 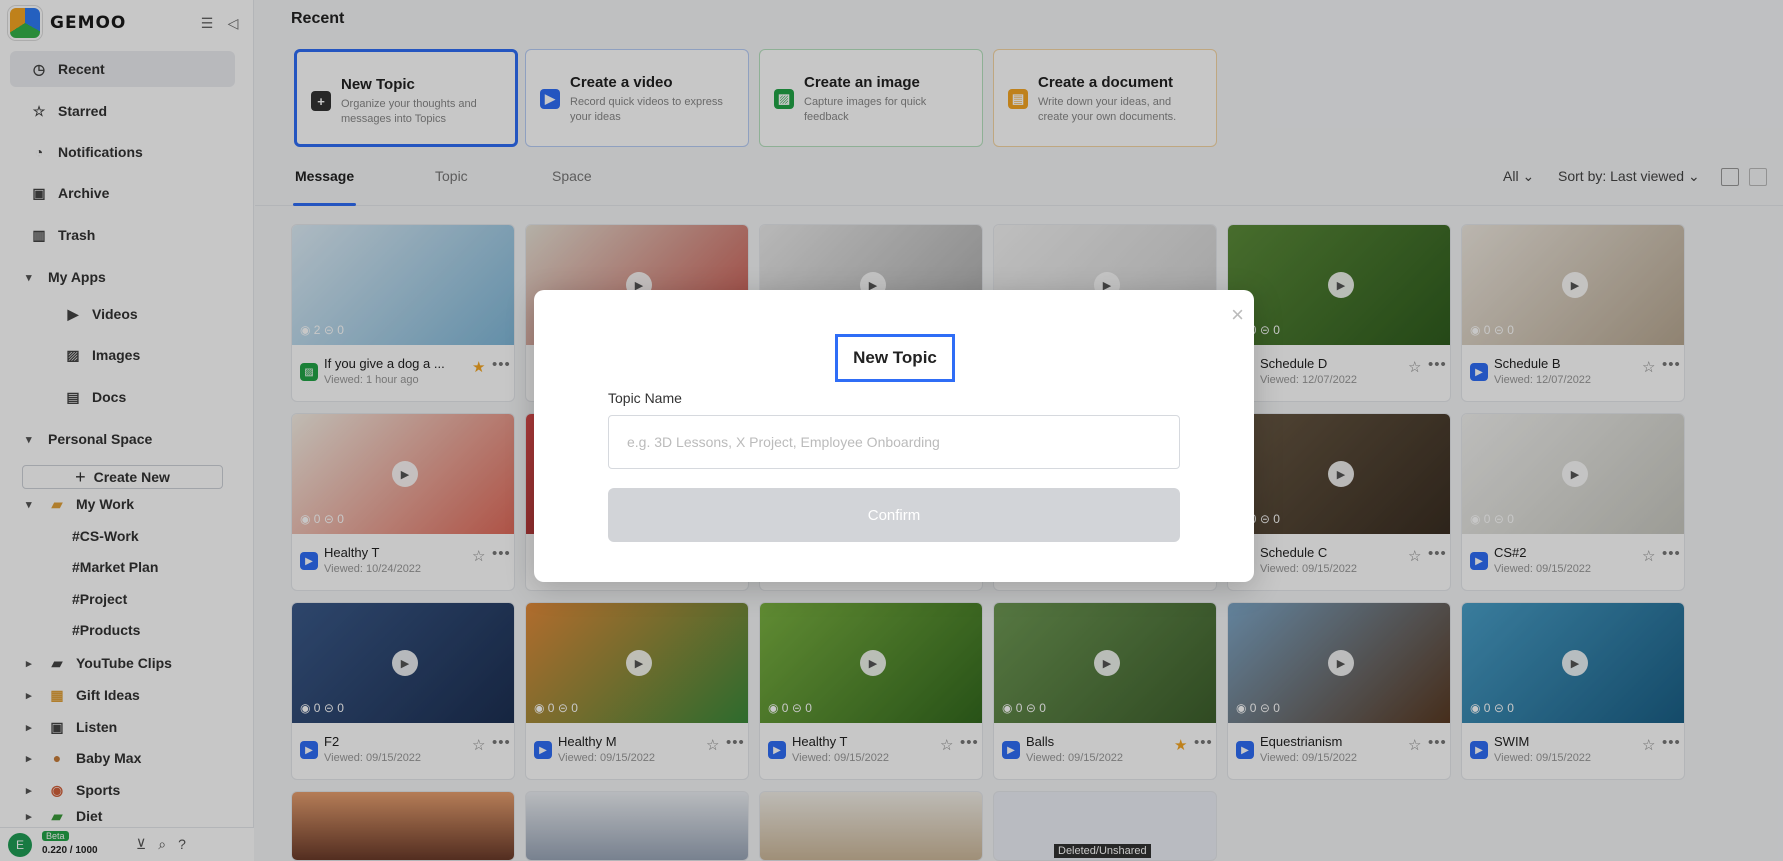 What do you see at coordinates (1237, 315) in the screenshot?
I see `close-icon: ×` at bounding box center [1237, 315].